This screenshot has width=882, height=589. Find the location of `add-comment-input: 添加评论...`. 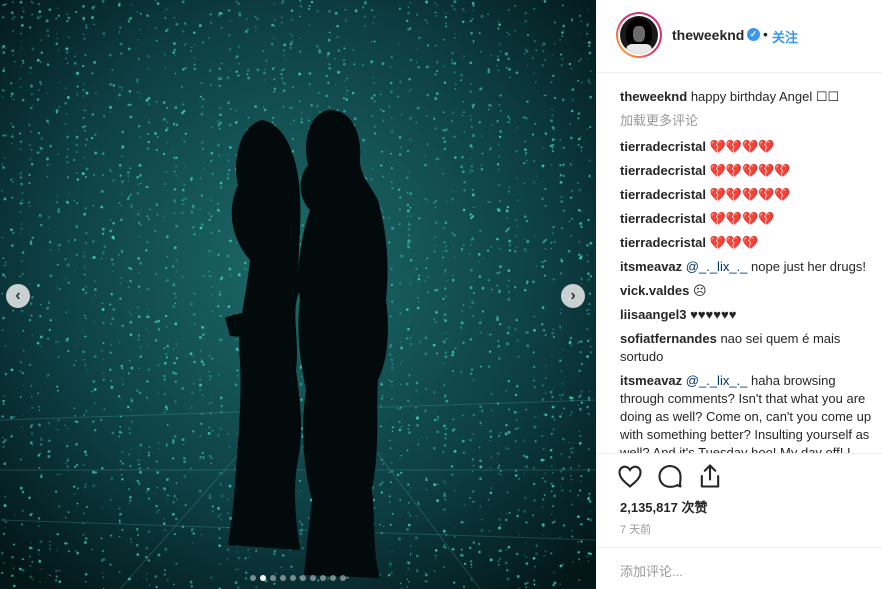

add-comment-input: 添加评论... is located at coordinates (651, 570).